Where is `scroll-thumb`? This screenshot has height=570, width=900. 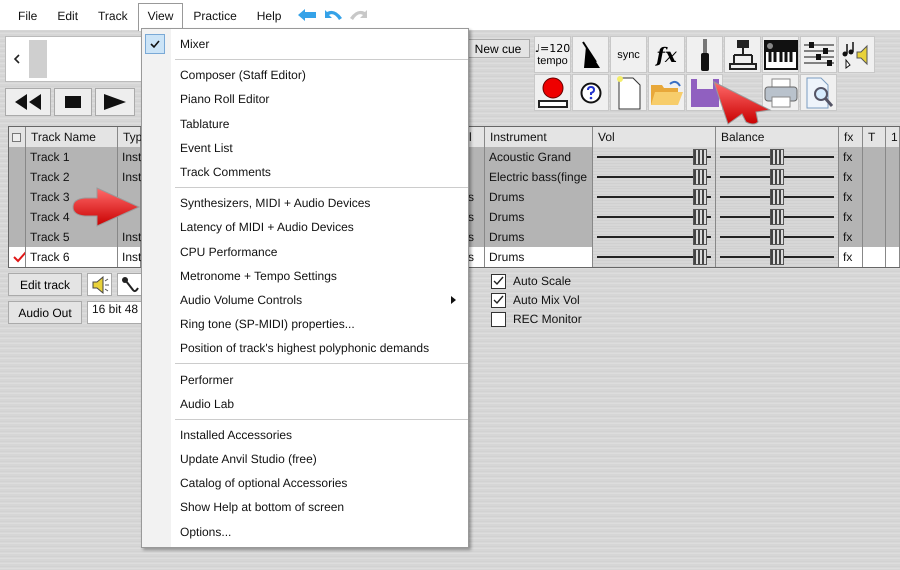
scroll-thumb is located at coordinates (38, 59).